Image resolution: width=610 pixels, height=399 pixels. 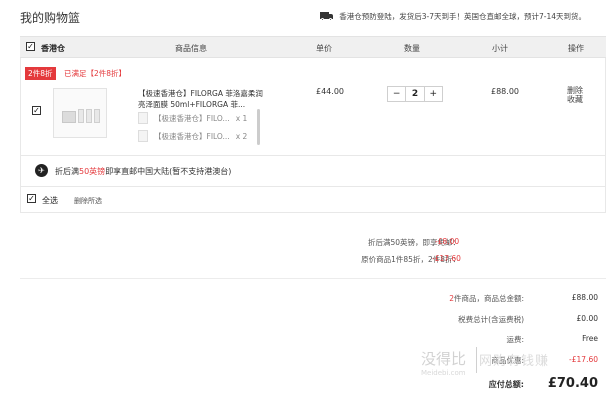 What do you see at coordinates (572, 383) in the screenshot?
I see `grand-total-value: £70.40` at bounding box center [572, 383].